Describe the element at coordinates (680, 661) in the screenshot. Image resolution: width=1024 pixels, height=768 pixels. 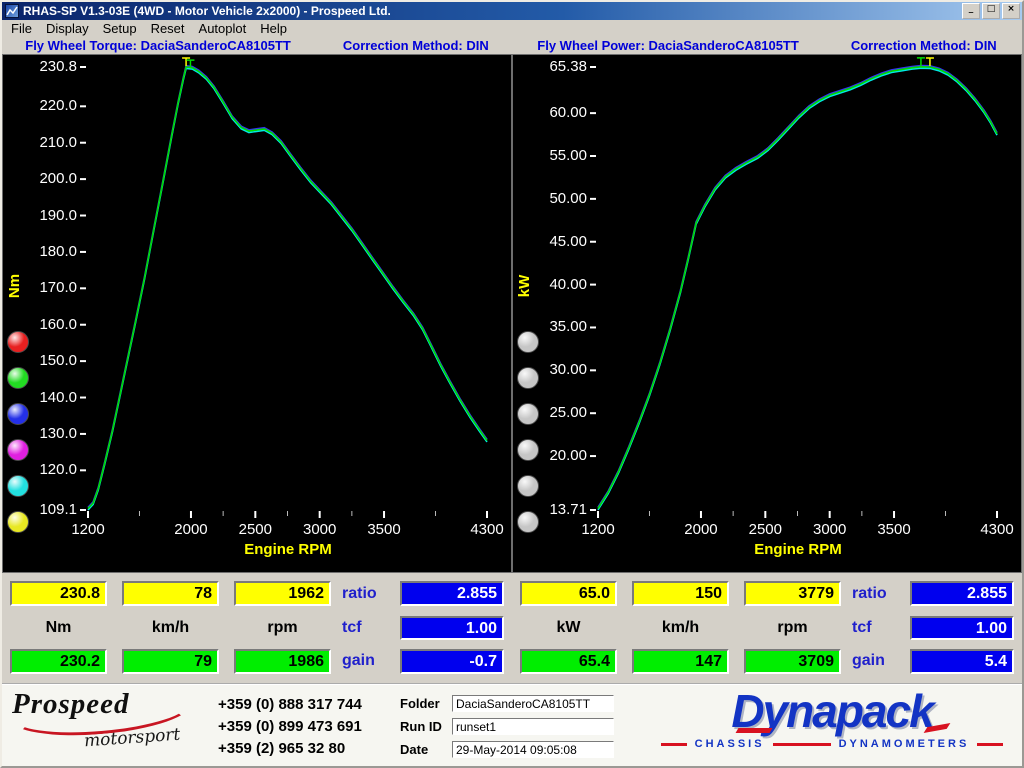
I see `power-second-speed: 147` at that location.